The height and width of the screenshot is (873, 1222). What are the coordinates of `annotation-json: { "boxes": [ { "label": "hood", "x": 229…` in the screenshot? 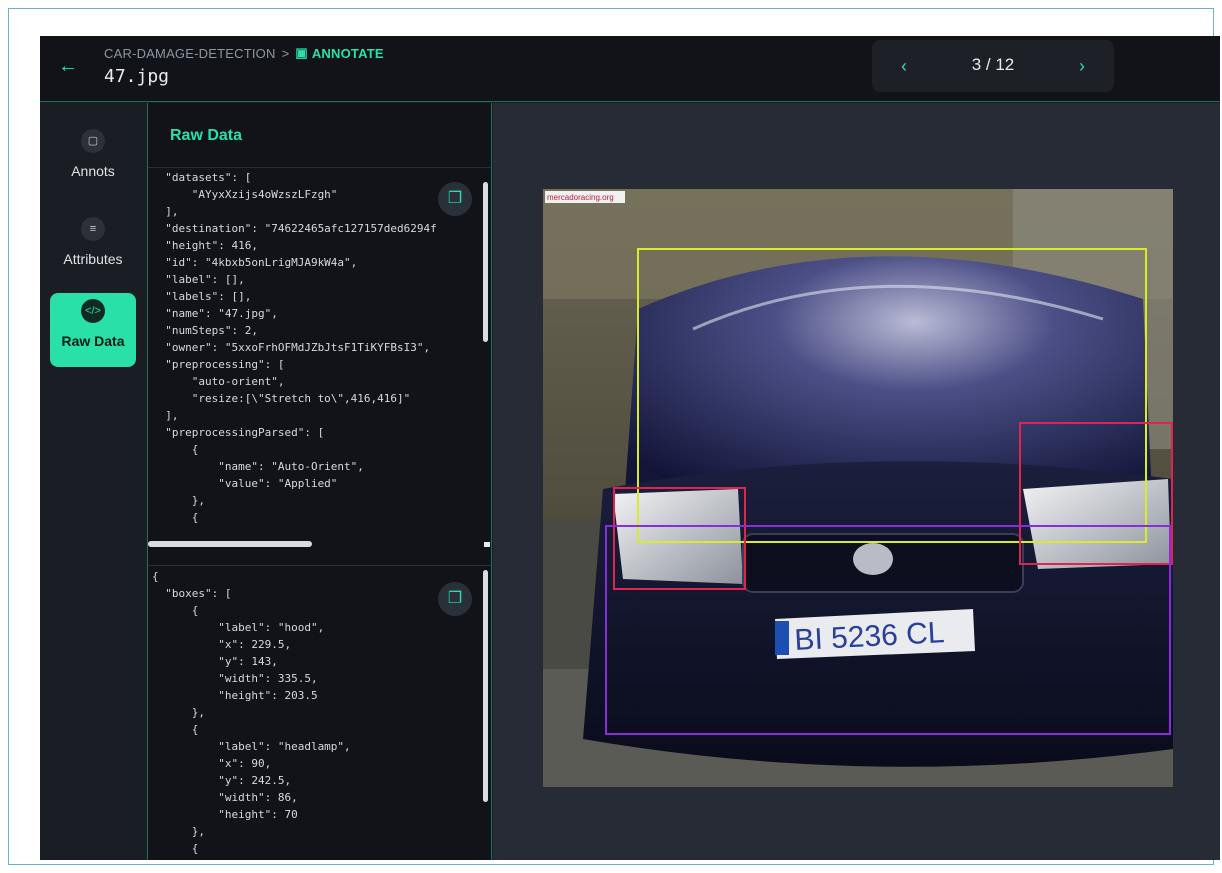 It's located at (319, 712).